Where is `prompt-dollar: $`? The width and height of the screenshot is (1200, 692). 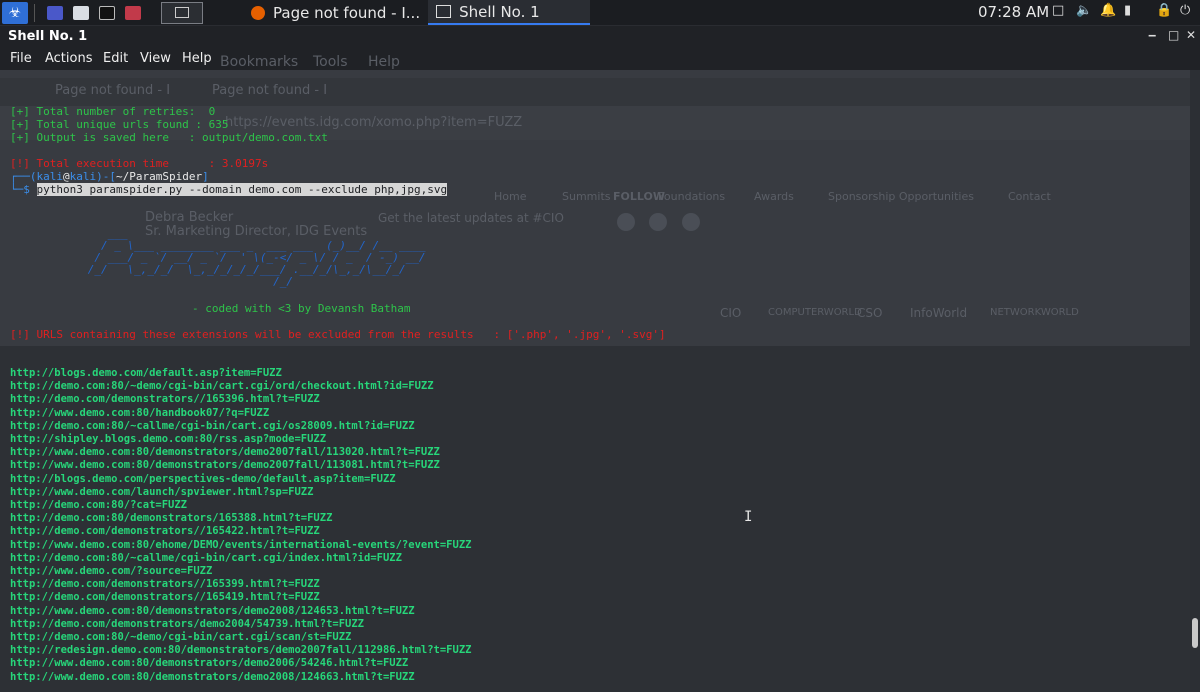 prompt-dollar: $ is located at coordinates (30, 189).